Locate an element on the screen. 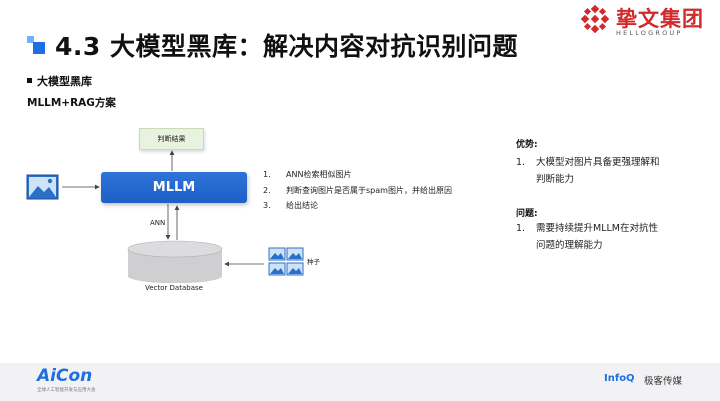  list-item: 1. 需要持续提升MLLM在对抗性 is located at coordinates (587, 228).